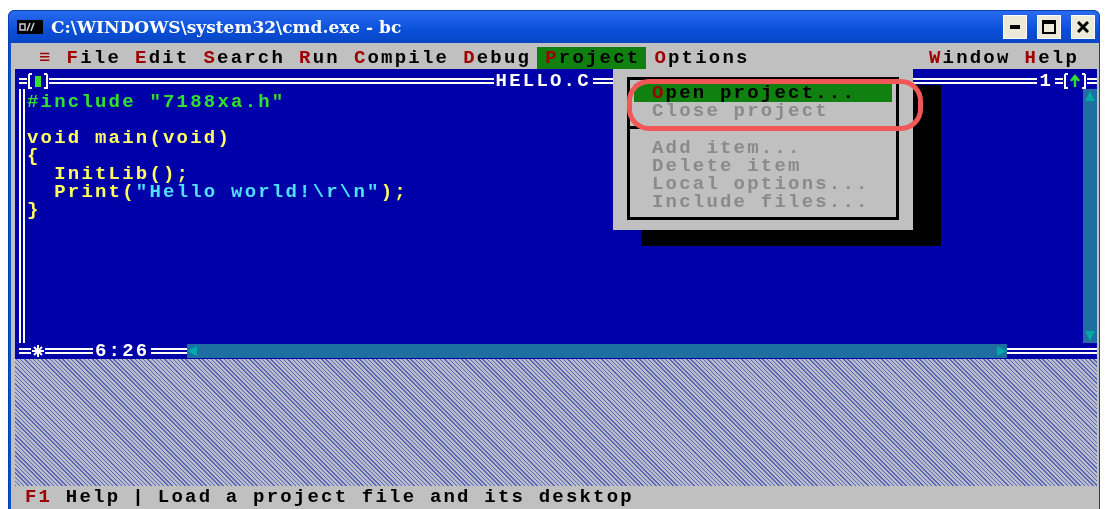 Image resolution: width=1105 pixels, height=509 pixels. I want to click on close-icon, so click(1083, 27).